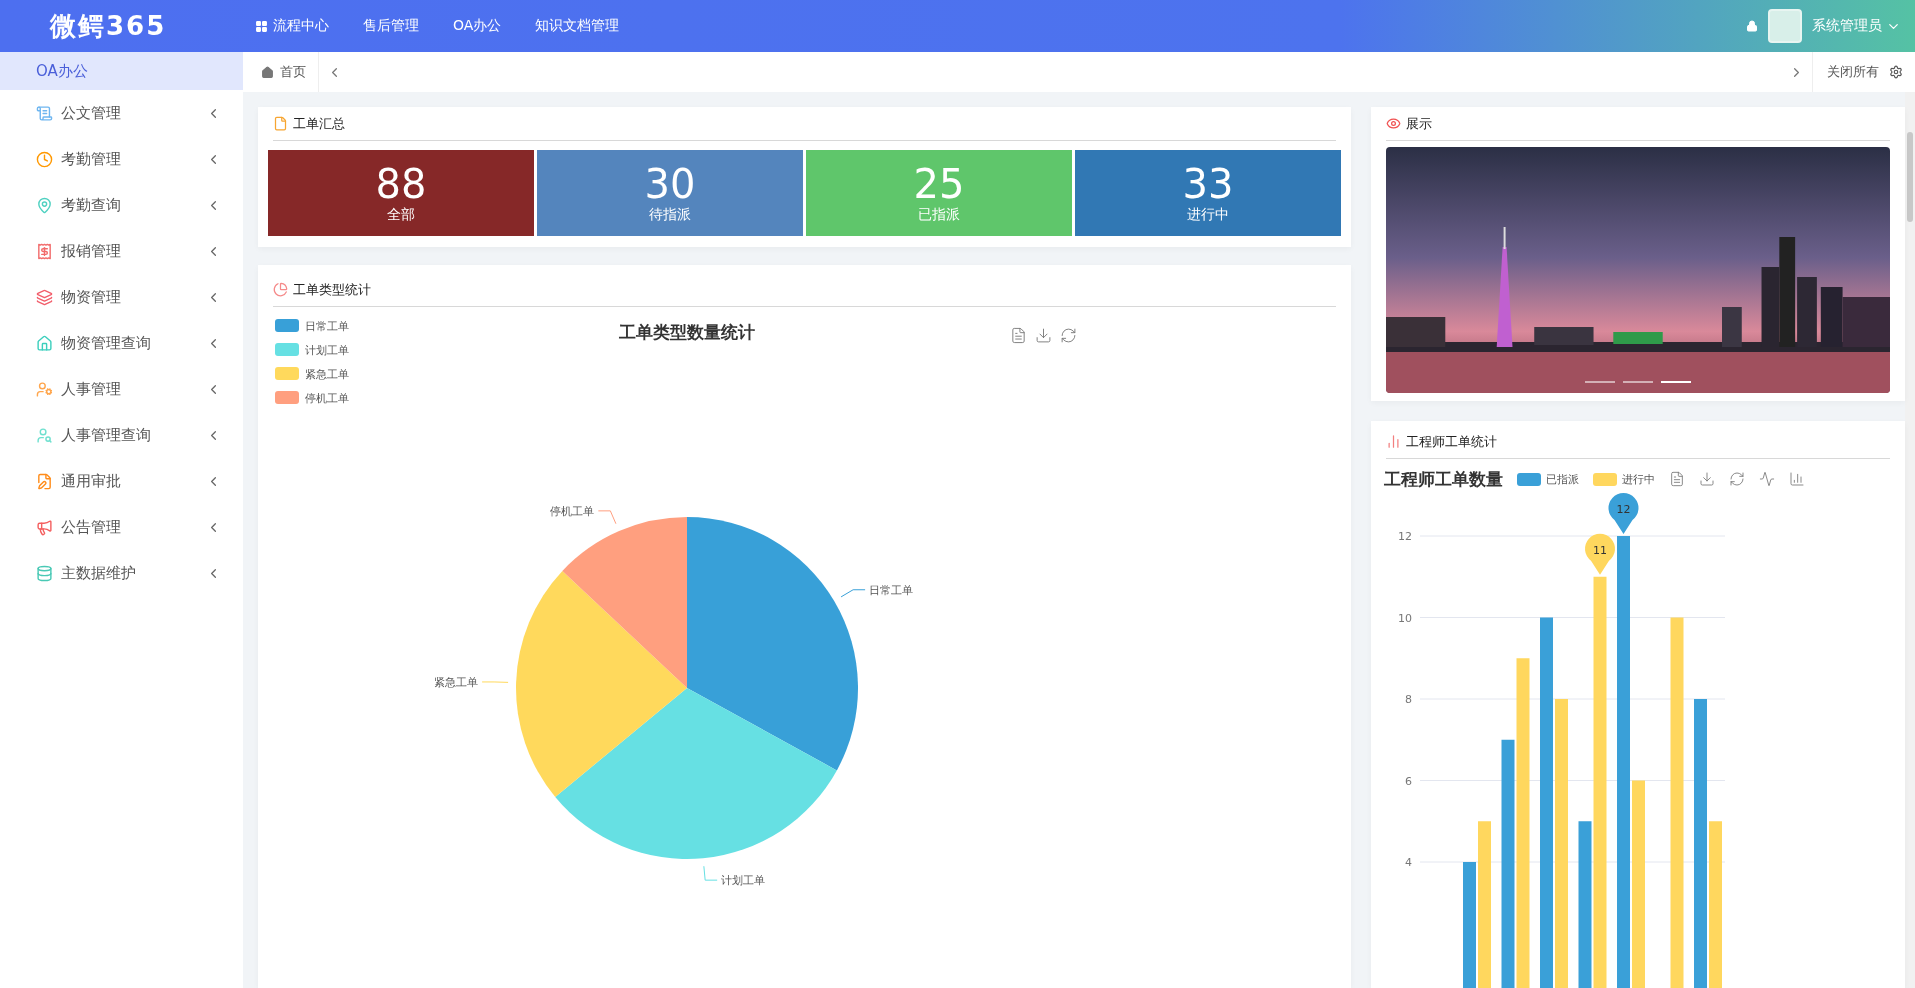 The height and width of the screenshot is (988, 1915). What do you see at coordinates (891, 590) in the screenshot?
I see `slice-label: 日常工单` at bounding box center [891, 590].